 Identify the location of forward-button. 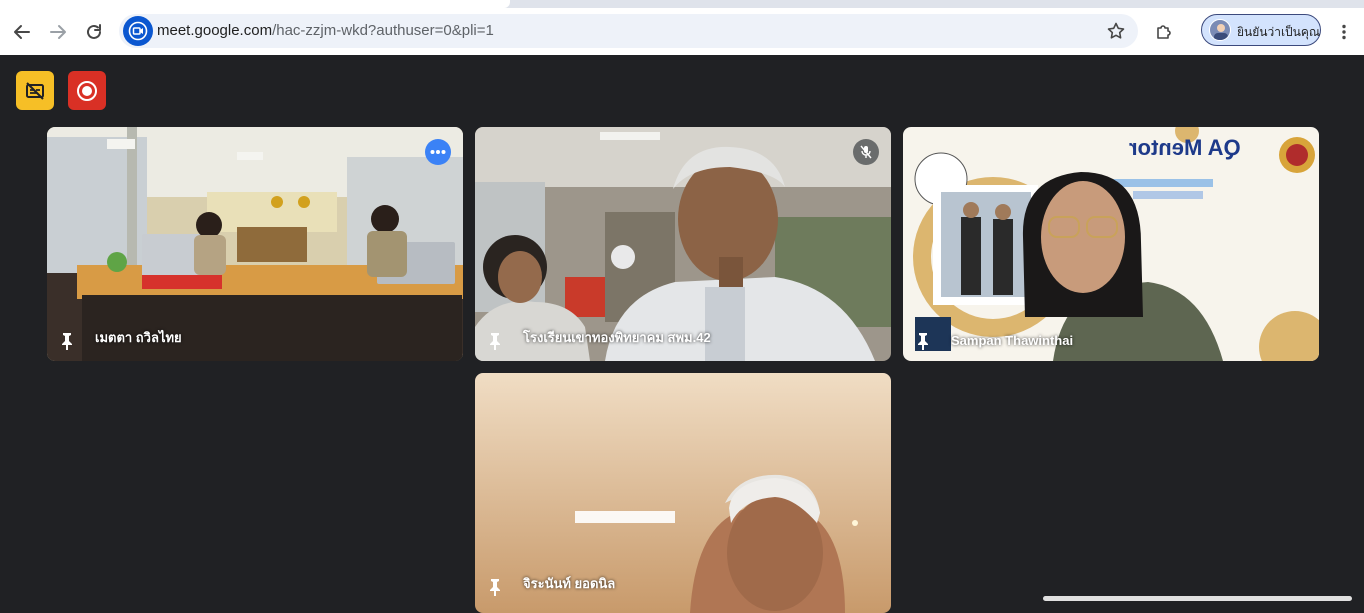
(58, 32).